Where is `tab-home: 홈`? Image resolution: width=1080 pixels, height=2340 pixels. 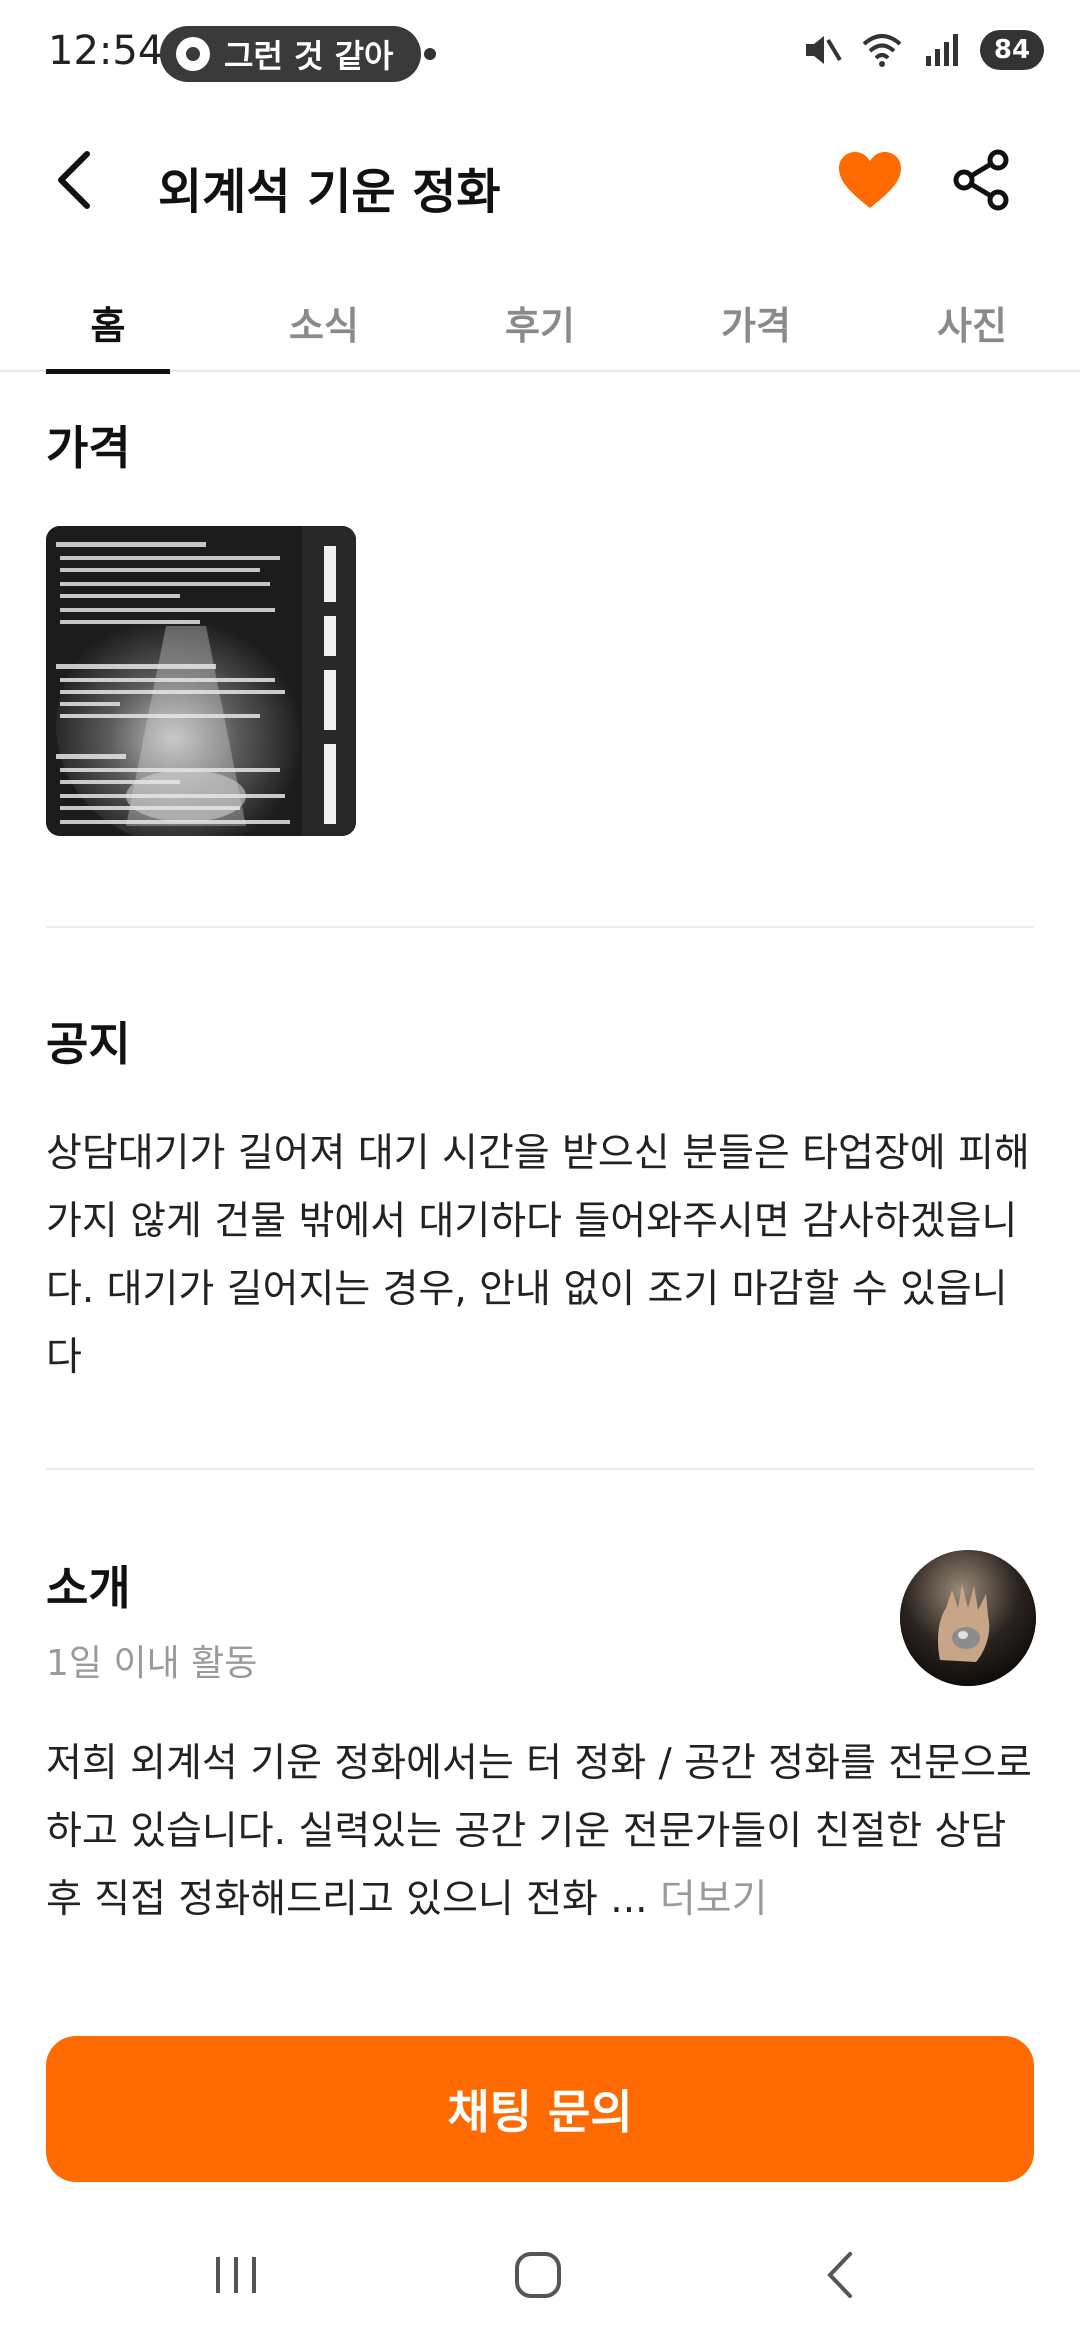
tab-home: 홈 is located at coordinates (108, 323).